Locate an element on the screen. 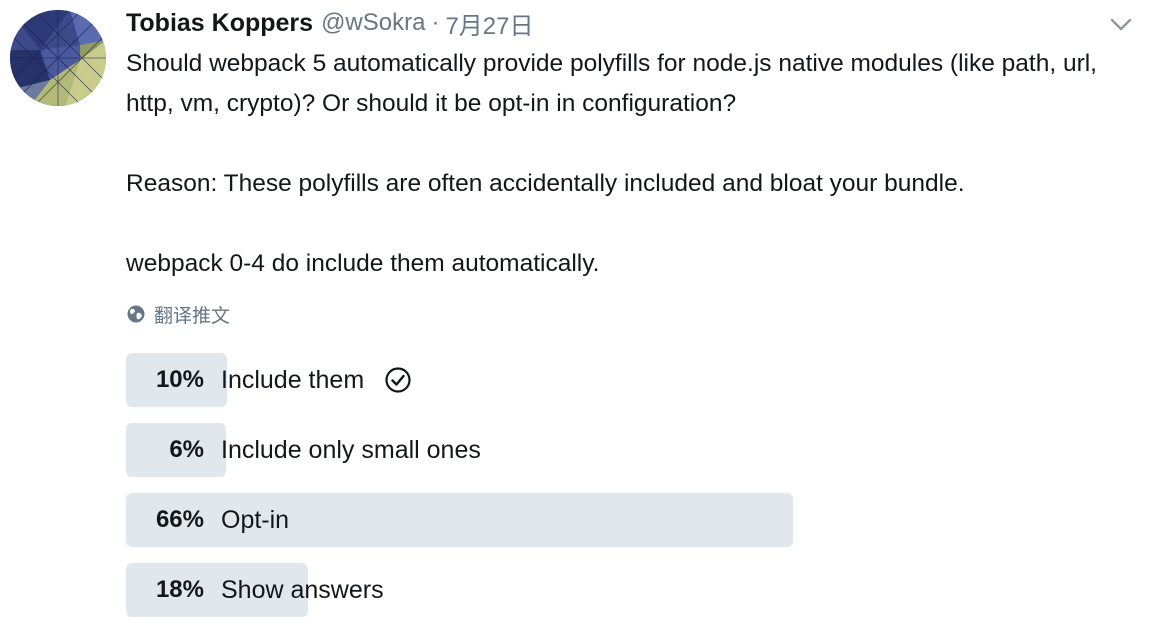 The image size is (1150, 640). tweet-header: Tobias Koppers @wSokra · 7月27日 is located at coordinates (330, 23).